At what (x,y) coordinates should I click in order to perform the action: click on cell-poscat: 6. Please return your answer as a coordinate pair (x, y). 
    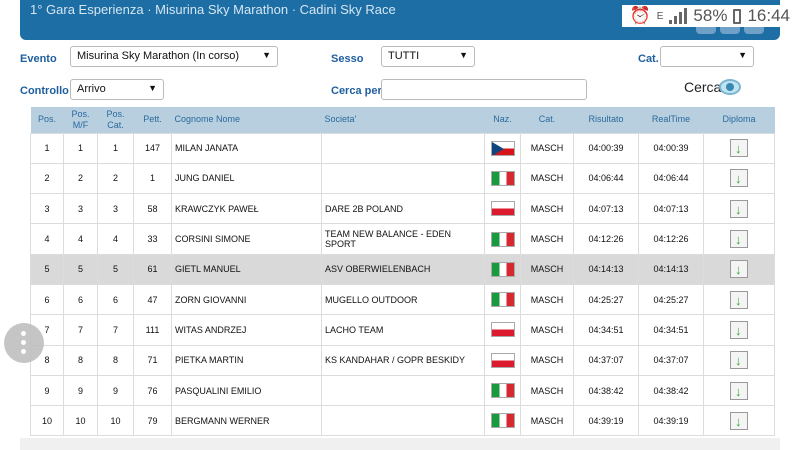
    Looking at the image, I should click on (115, 299).